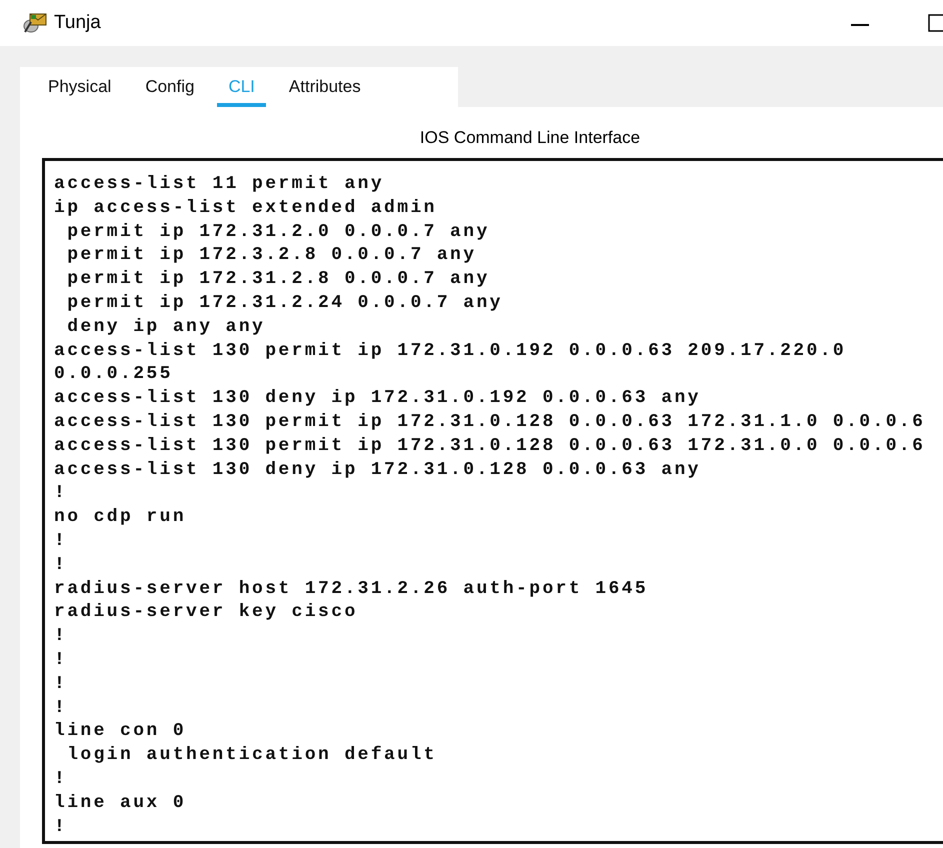  I want to click on terminal-line: access-list 130 permit ip 172.31.0.192 0.0.0.63 209.17.220.0, so click(450, 351).